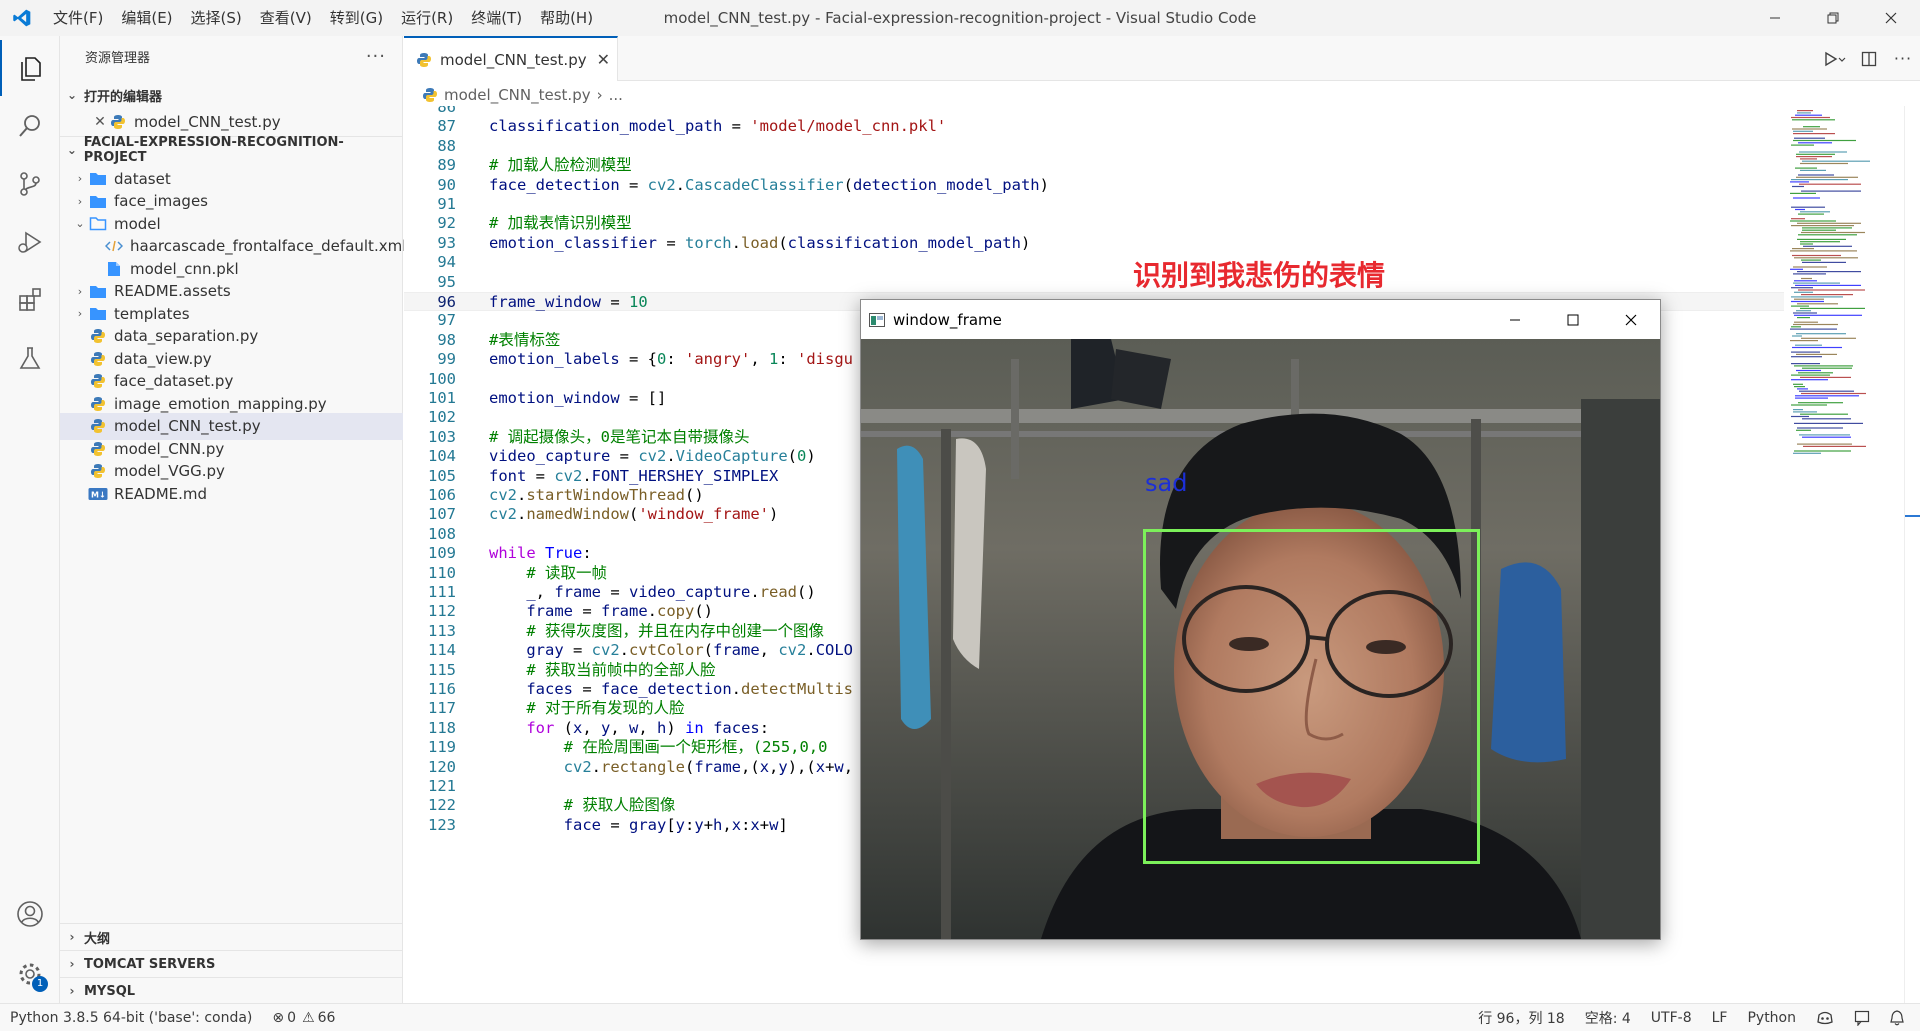 This screenshot has height=1031, width=1920. Describe the element at coordinates (216, 18) in the screenshot. I see `menu-item: 选择(S)` at that location.